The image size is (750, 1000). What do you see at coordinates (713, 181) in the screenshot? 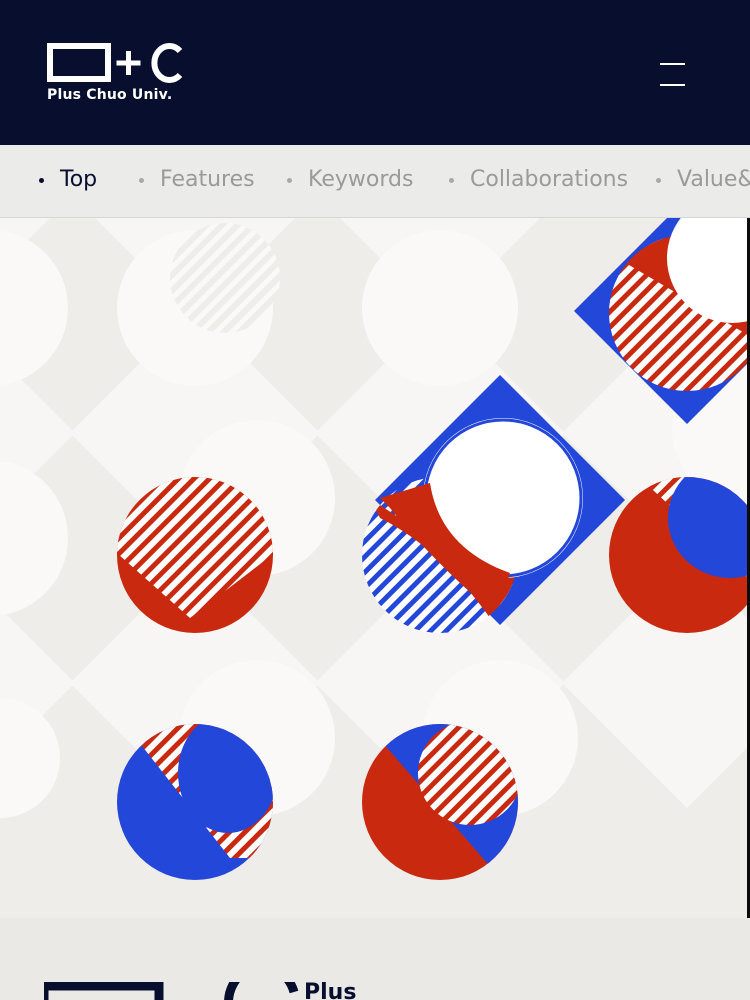
I see `nav-item-value: Value&` at bounding box center [713, 181].